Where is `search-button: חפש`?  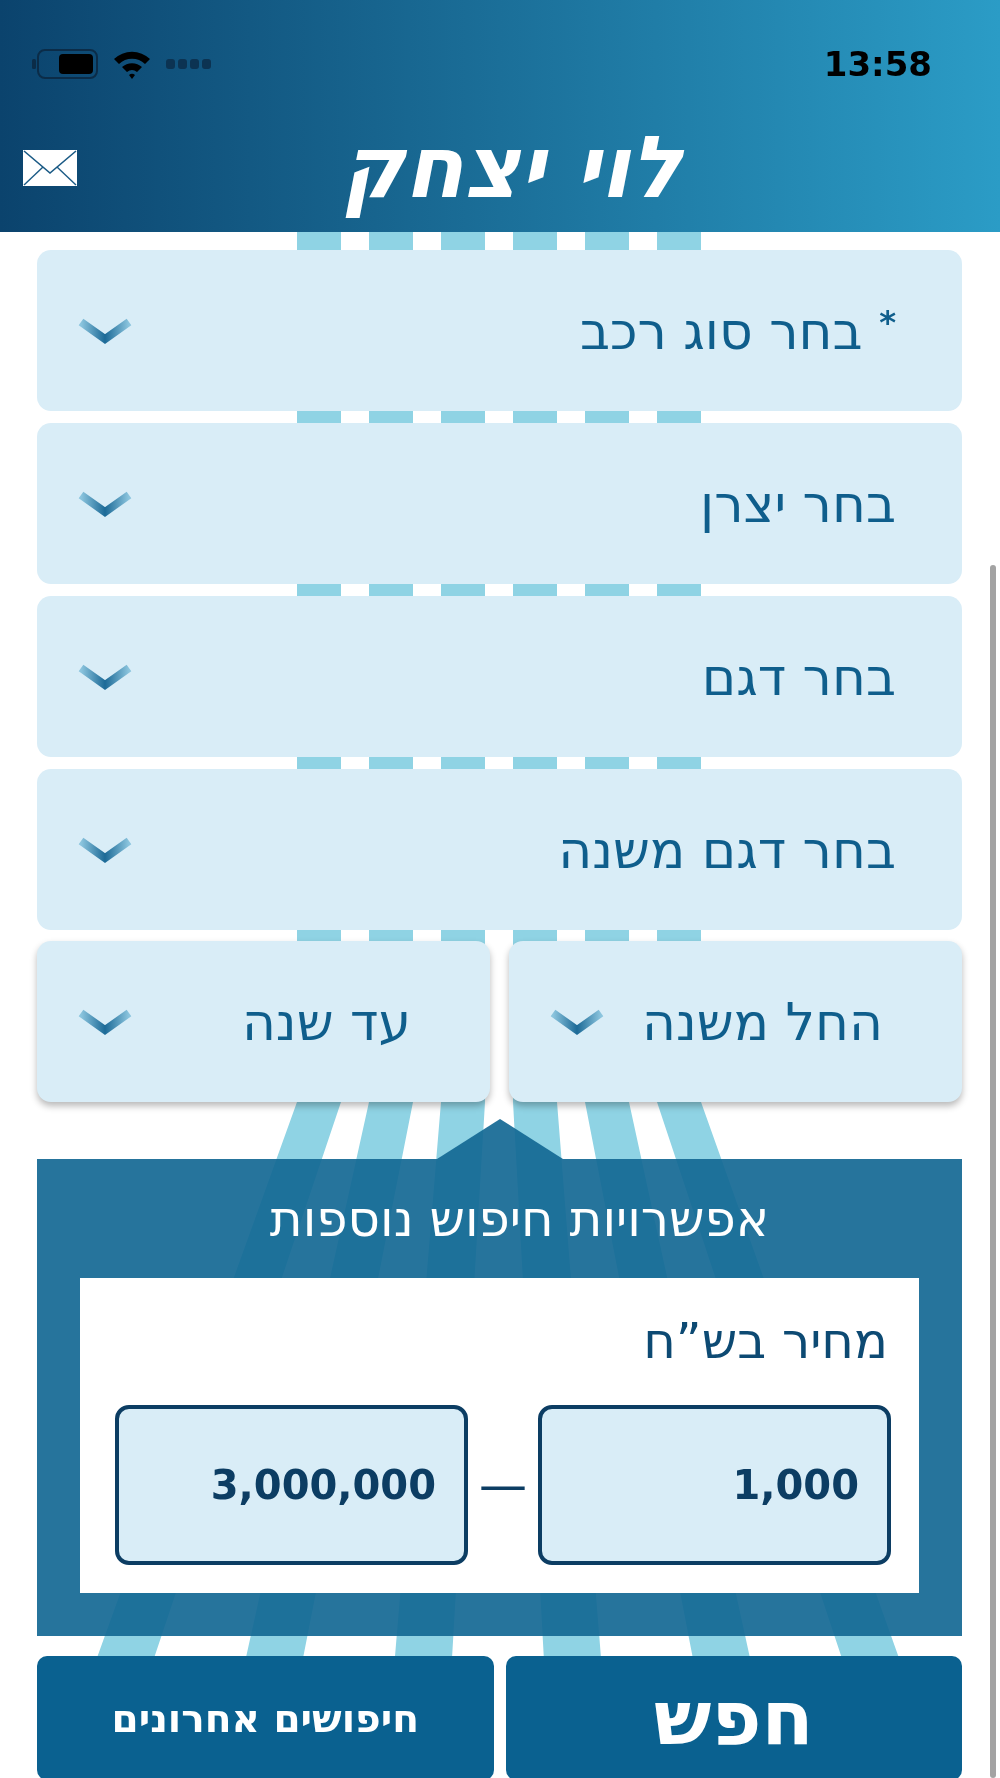
search-button: חפש is located at coordinates (733, 1717).